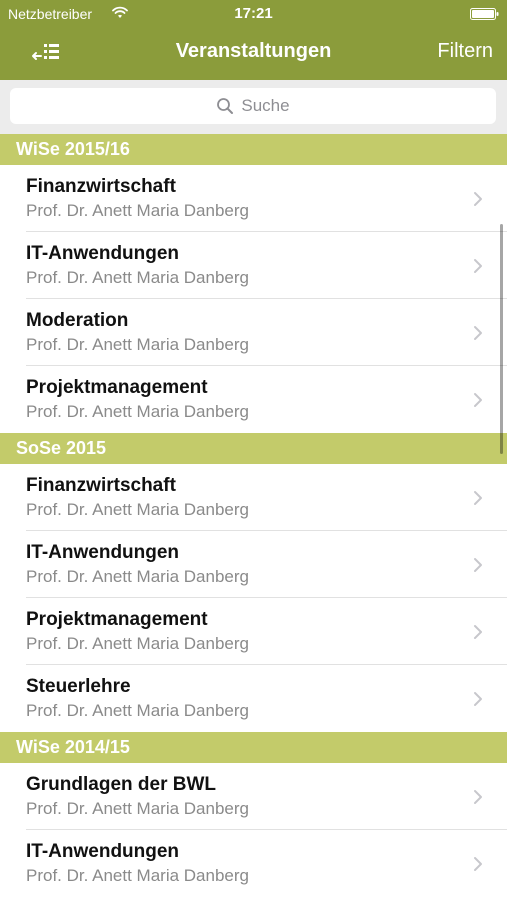 The width and height of the screenshot is (507, 900). Describe the element at coordinates (253, 698) in the screenshot. I see `course-row: Steuerlehre Prof. Dr. Anett Maria Danberg` at that location.